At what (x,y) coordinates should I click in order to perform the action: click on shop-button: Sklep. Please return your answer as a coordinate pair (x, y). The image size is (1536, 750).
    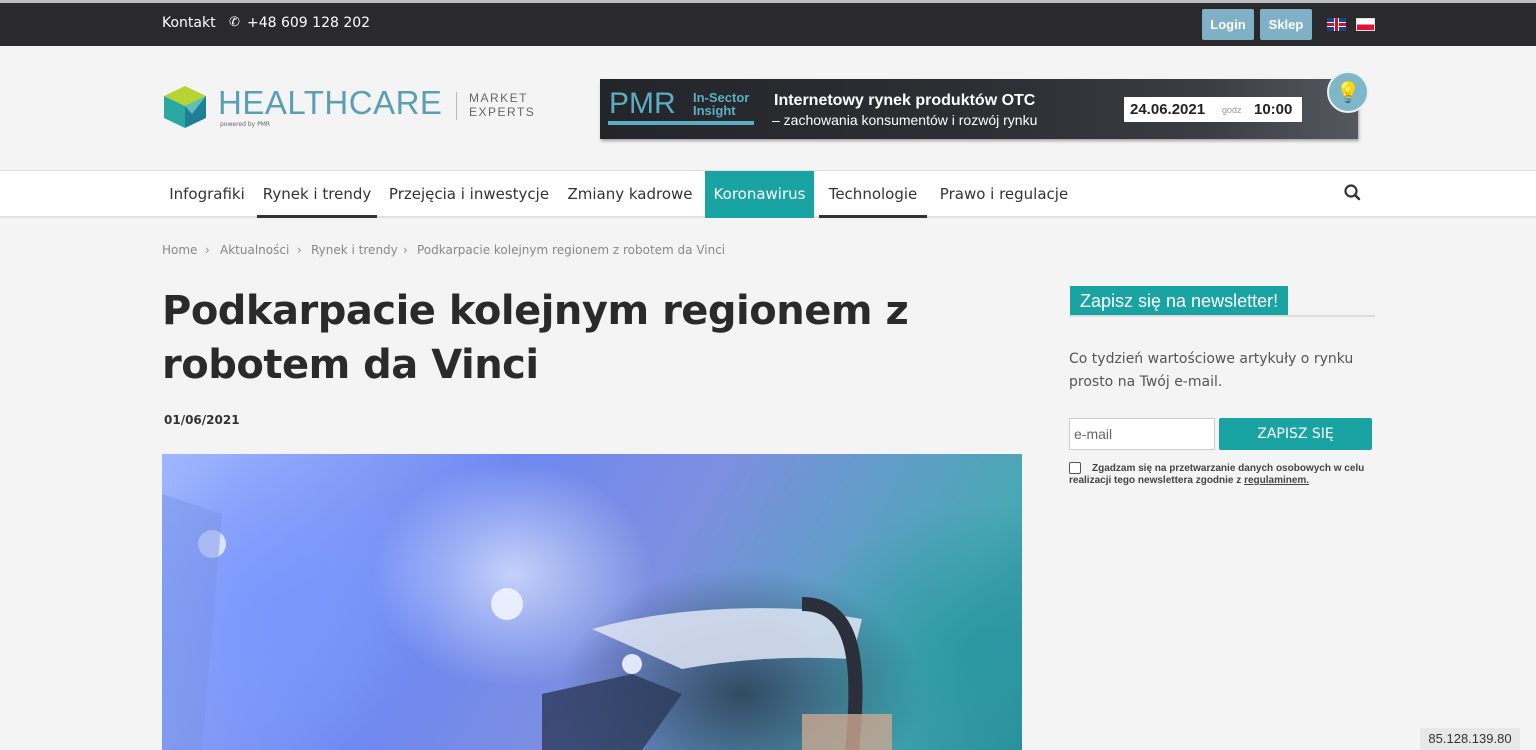
    Looking at the image, I should click on (1286, 24).